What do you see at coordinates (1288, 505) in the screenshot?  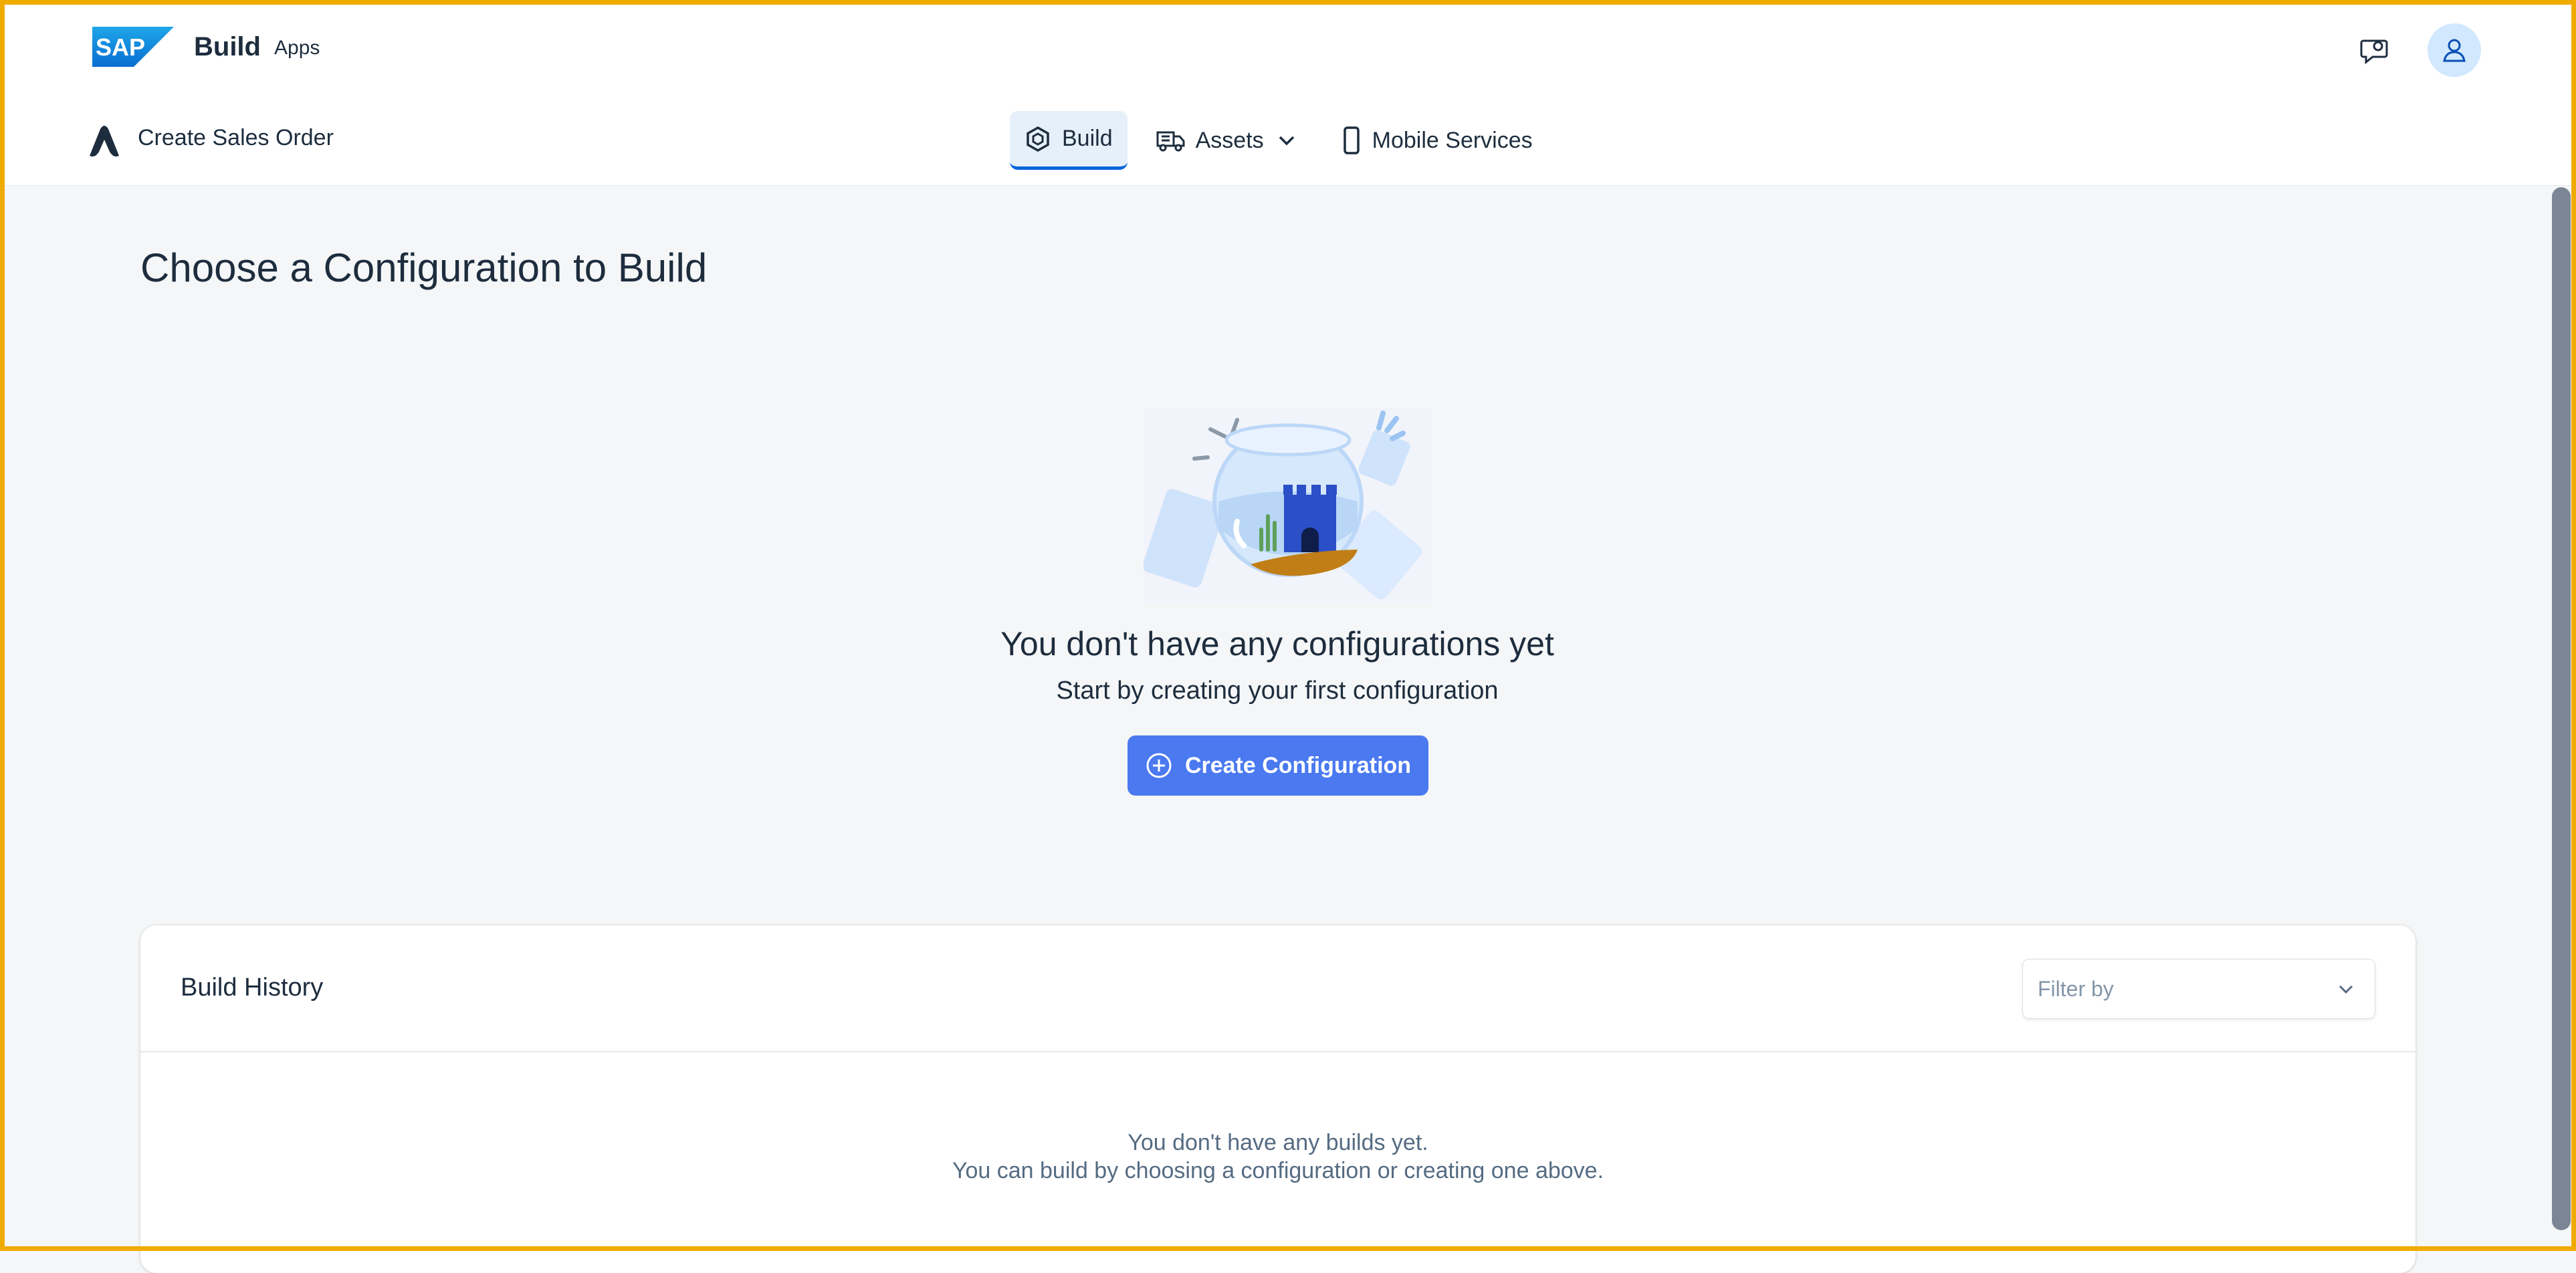 I see `empty-fishbowl-illustration` at bounding box center [1288, 505].